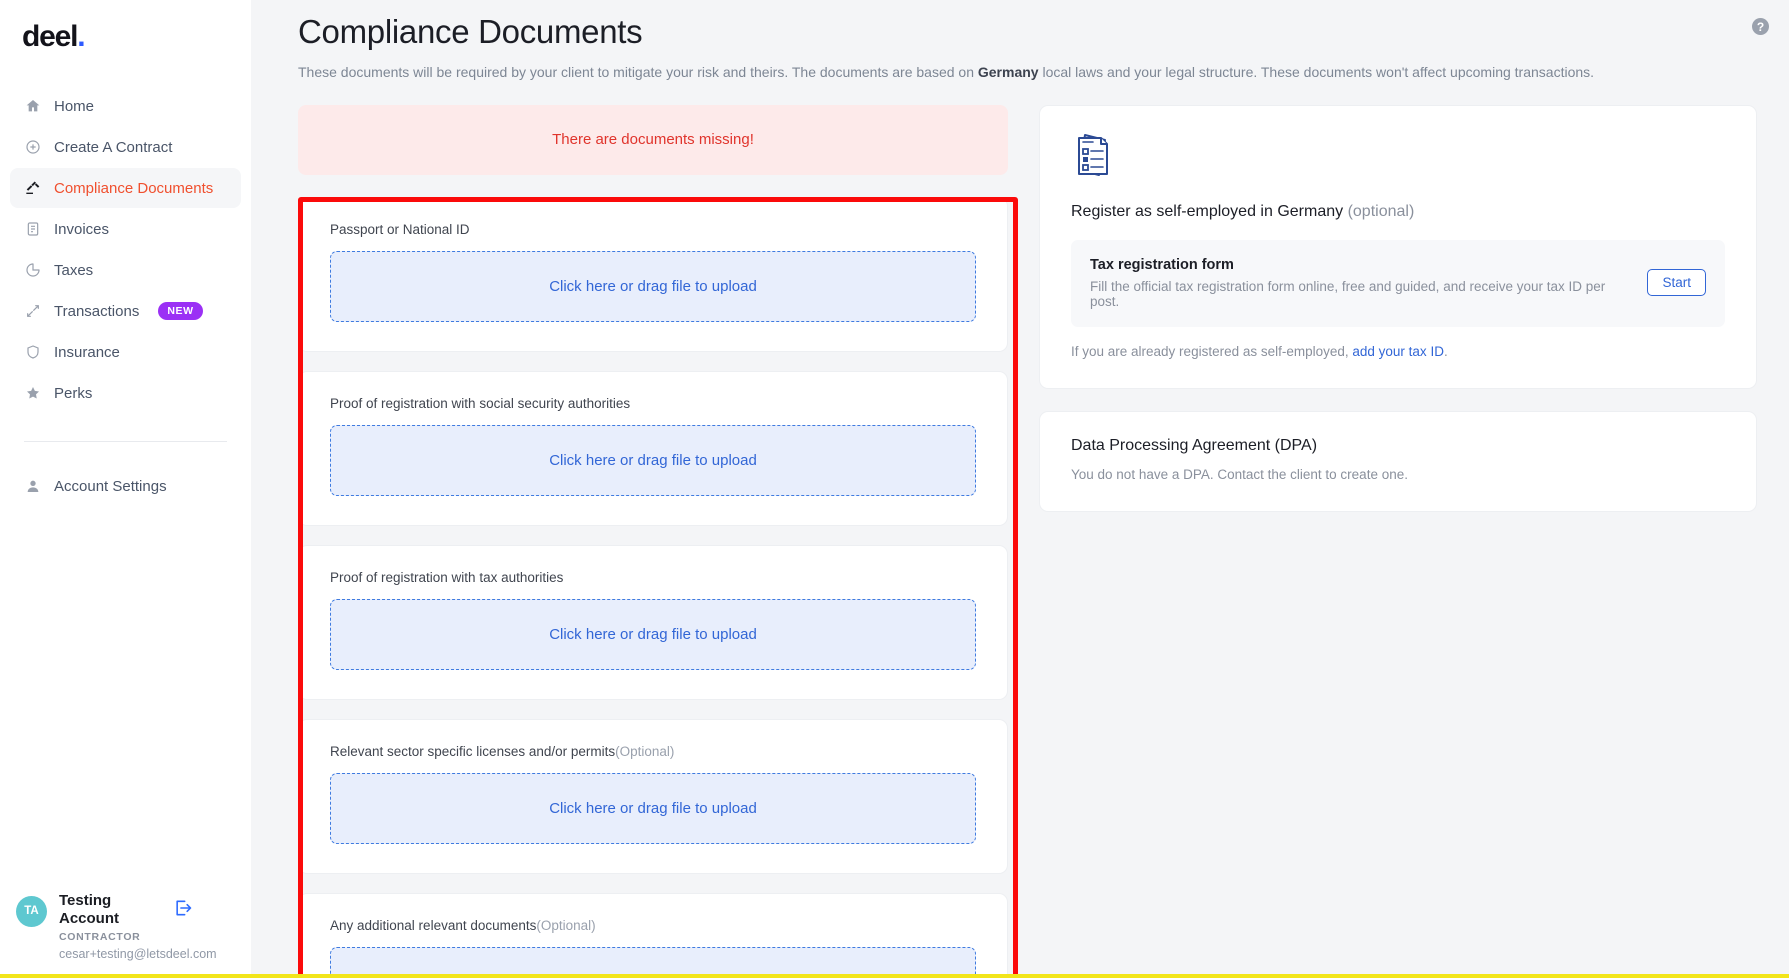 The image size is (1789, 978). Describe the element at coordinates (894, 976) in the screenshot. I see `bottom-annotation-rule` at that location.